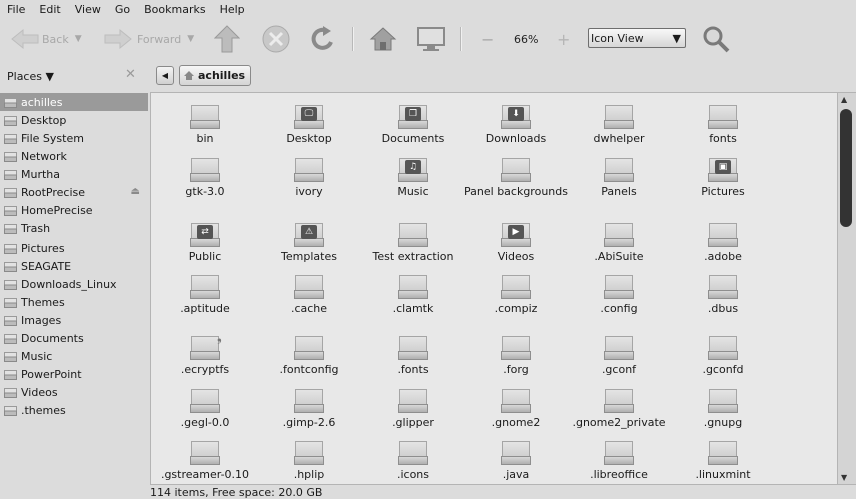 This screenshot has height=499, width=856. What do you see at coordinates (74, 392) in the screenshot?
I see `sidebar-item: Videos` at bounding box center [74, 392].